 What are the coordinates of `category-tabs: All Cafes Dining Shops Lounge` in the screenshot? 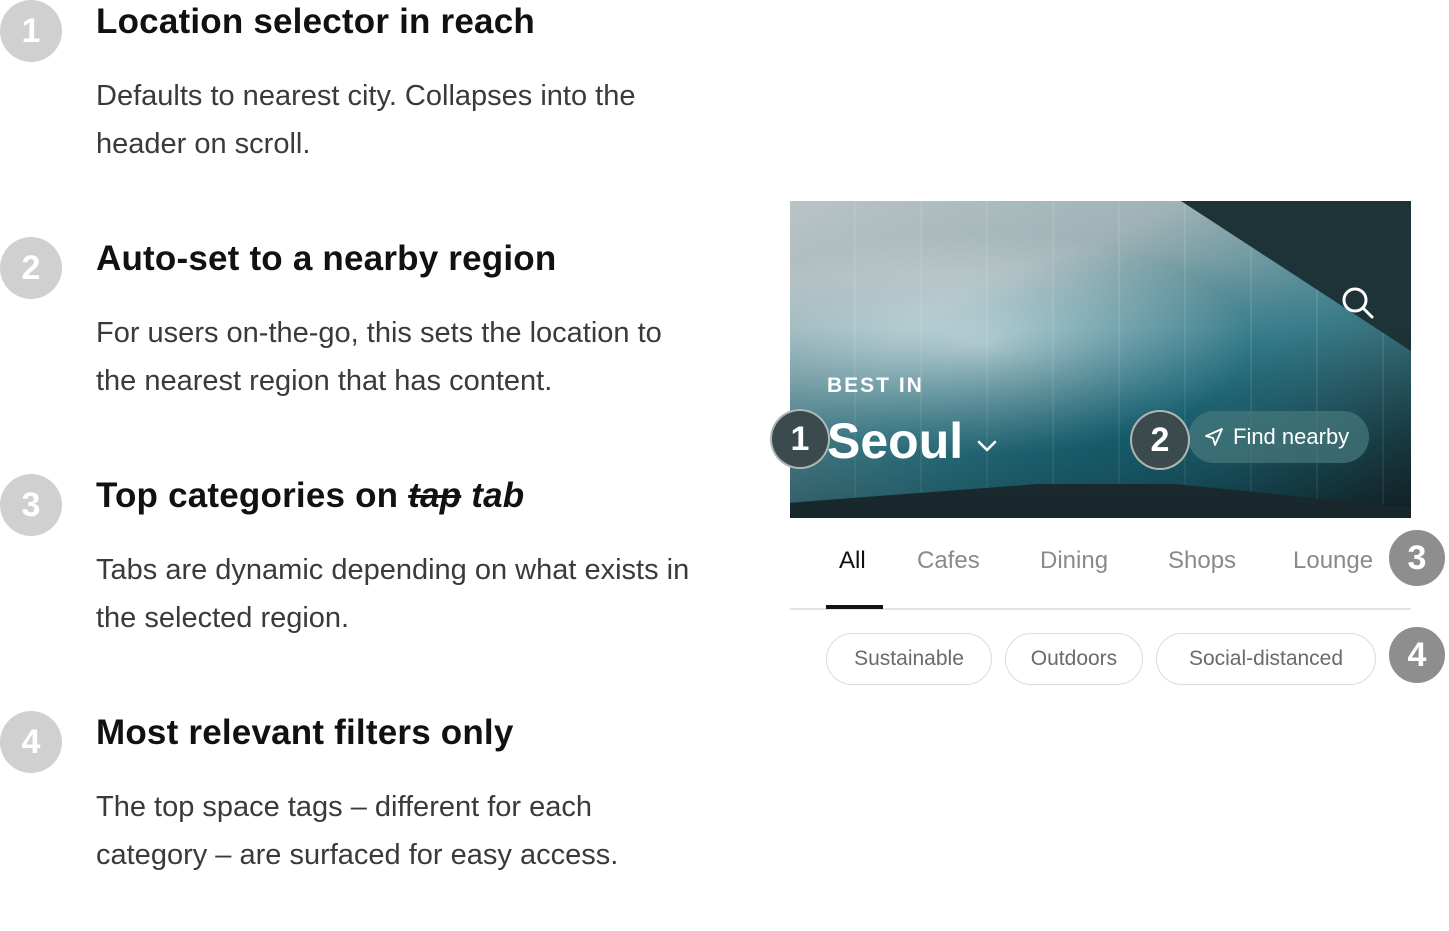 It's located at (1100, 570).